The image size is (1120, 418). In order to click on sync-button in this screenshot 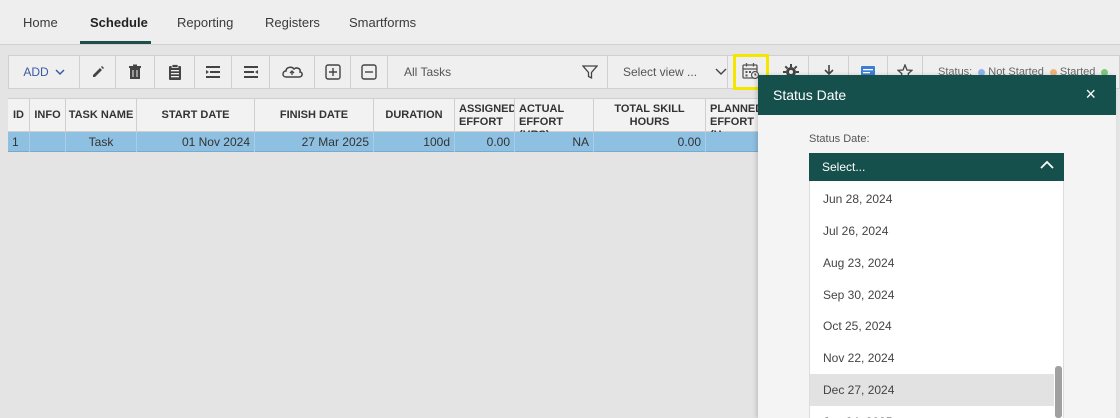, I will do `click(292, 72)`.